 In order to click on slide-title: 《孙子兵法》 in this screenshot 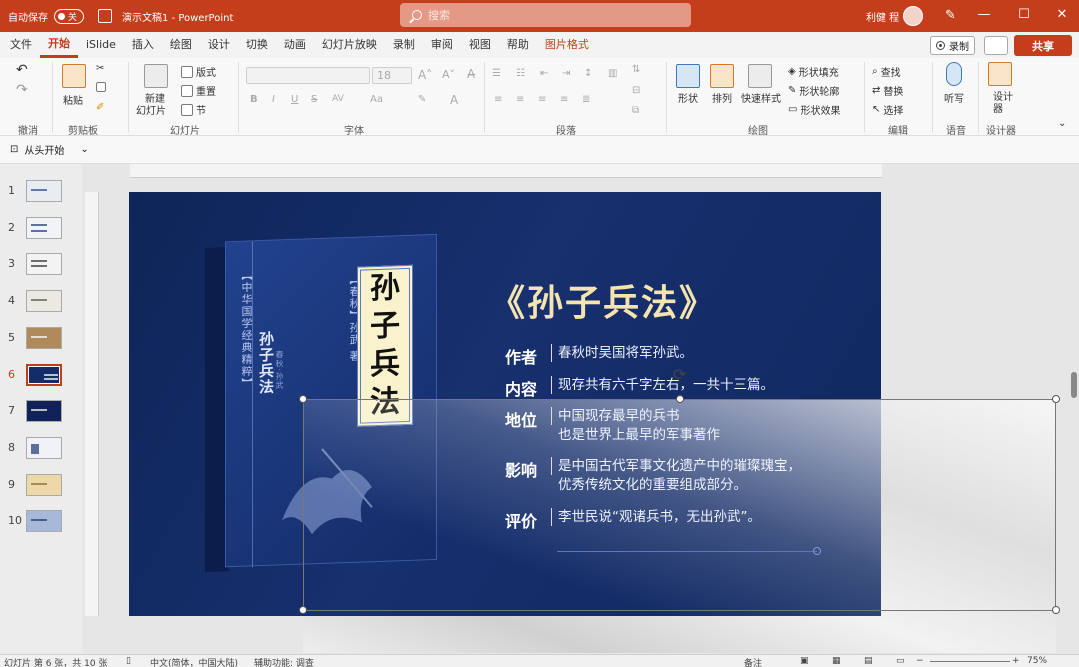, I will do `click(603, 300)`.